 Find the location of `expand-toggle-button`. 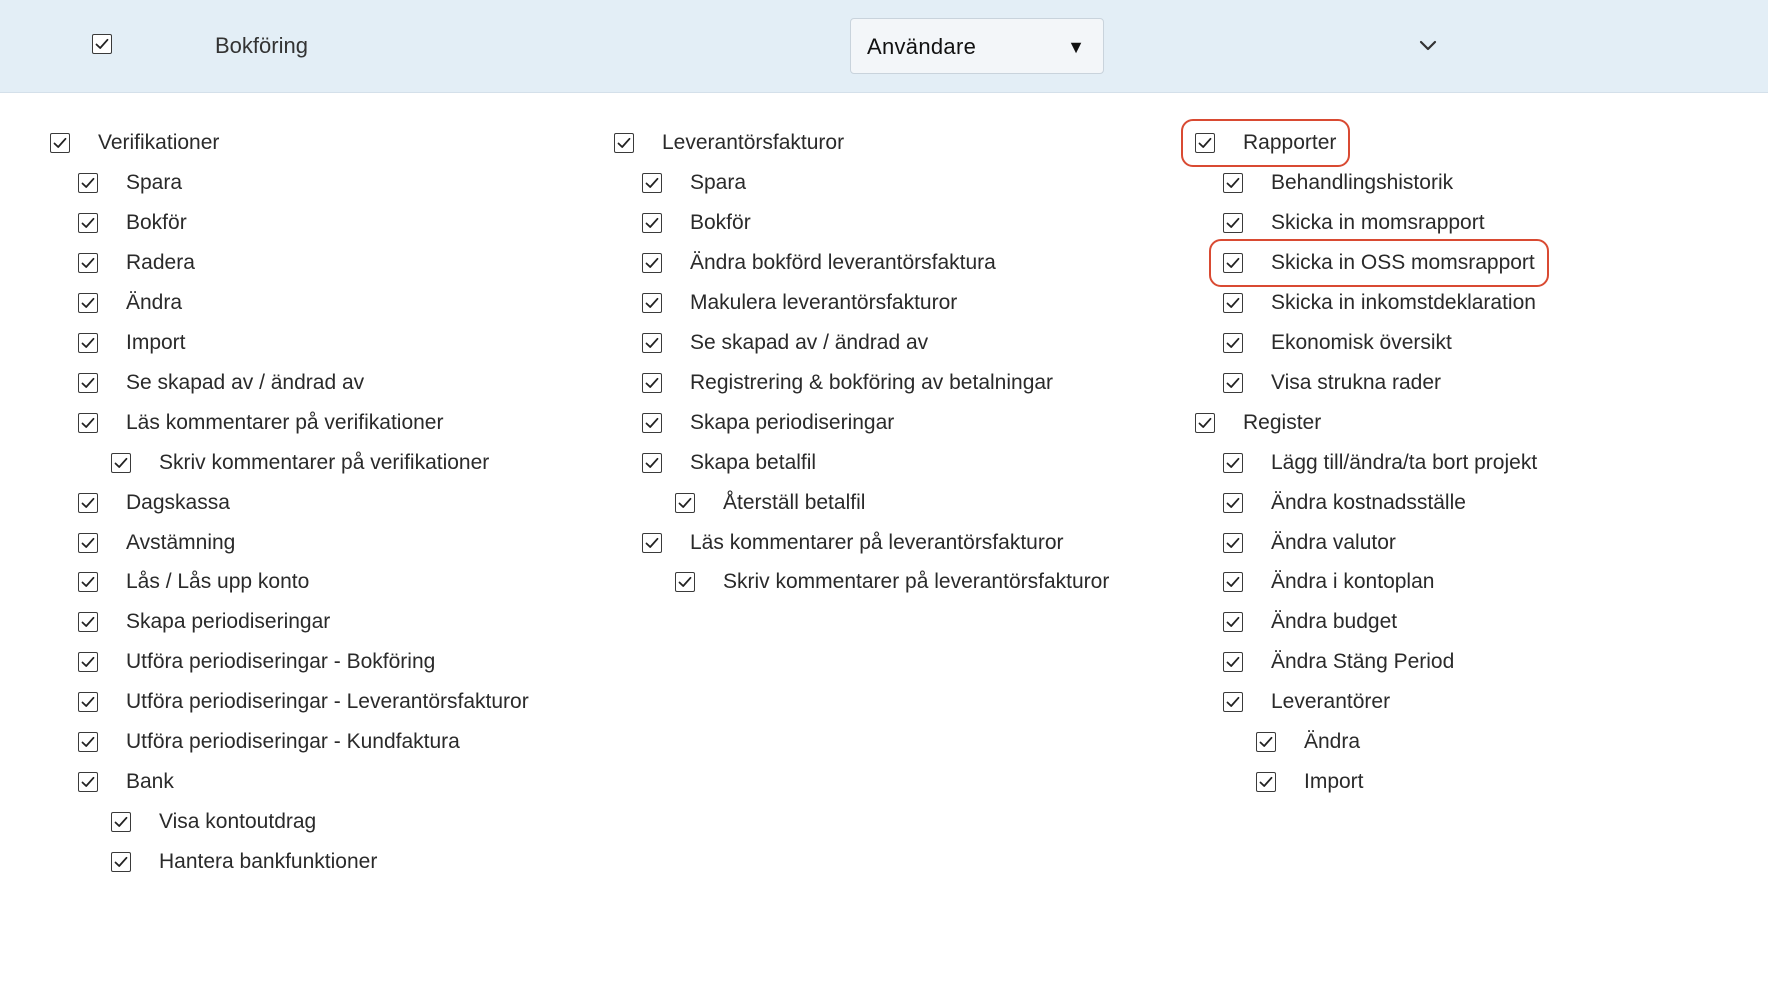

expand-toggle-button is located at coordinates (1428, 46).